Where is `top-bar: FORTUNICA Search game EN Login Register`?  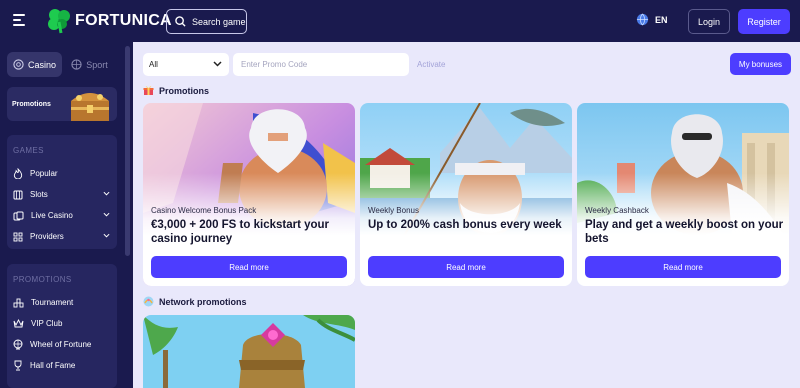
top-bar: FORTUNICA Search game EN Login Register is located at coordinates (400, 21).